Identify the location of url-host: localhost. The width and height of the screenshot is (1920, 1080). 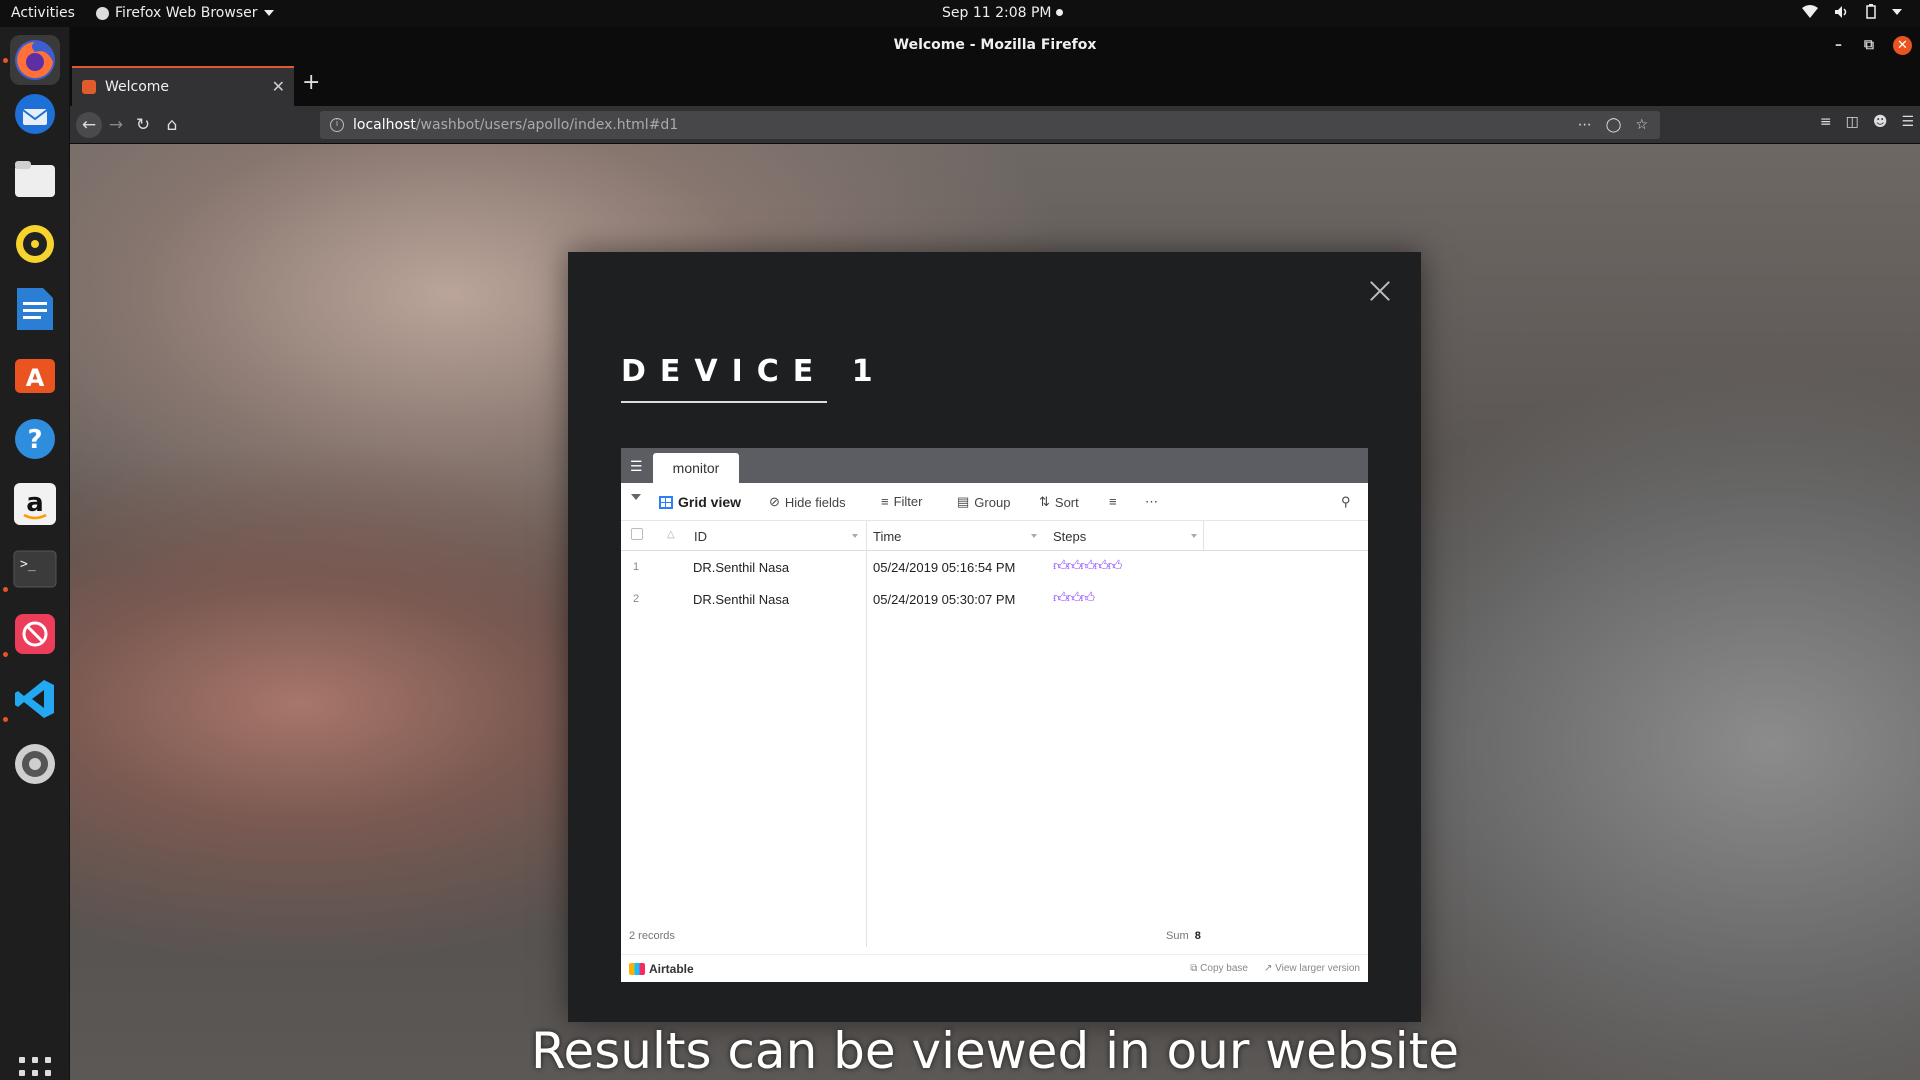
(384, 125).